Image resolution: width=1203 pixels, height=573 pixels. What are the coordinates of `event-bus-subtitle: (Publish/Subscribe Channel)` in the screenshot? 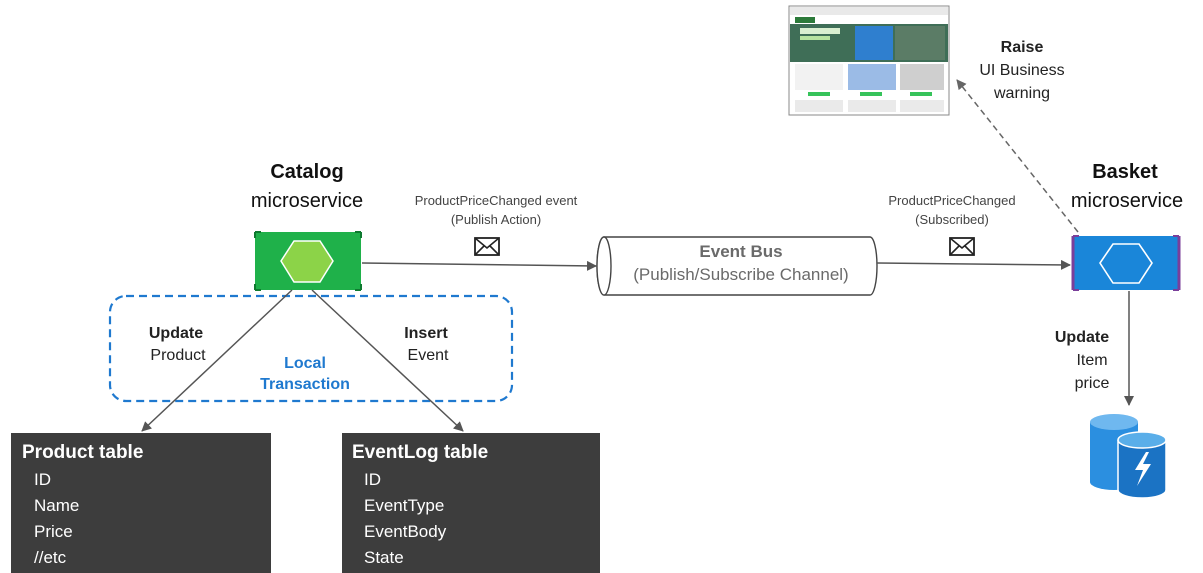 It's located at (740, 274).